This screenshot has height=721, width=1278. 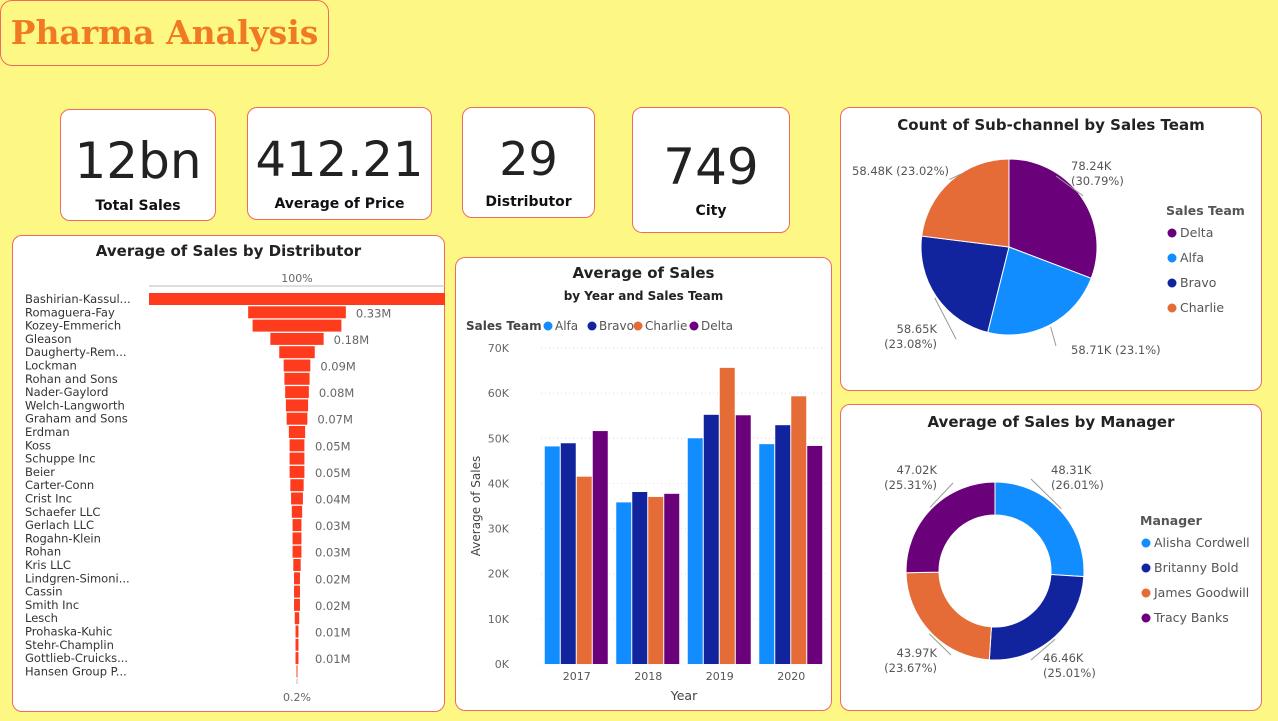 What do you see at coordinates (1196, 567) in the screenshot?
I see `legend-label: Britanny Bold` at bounding box center [1196, 567].